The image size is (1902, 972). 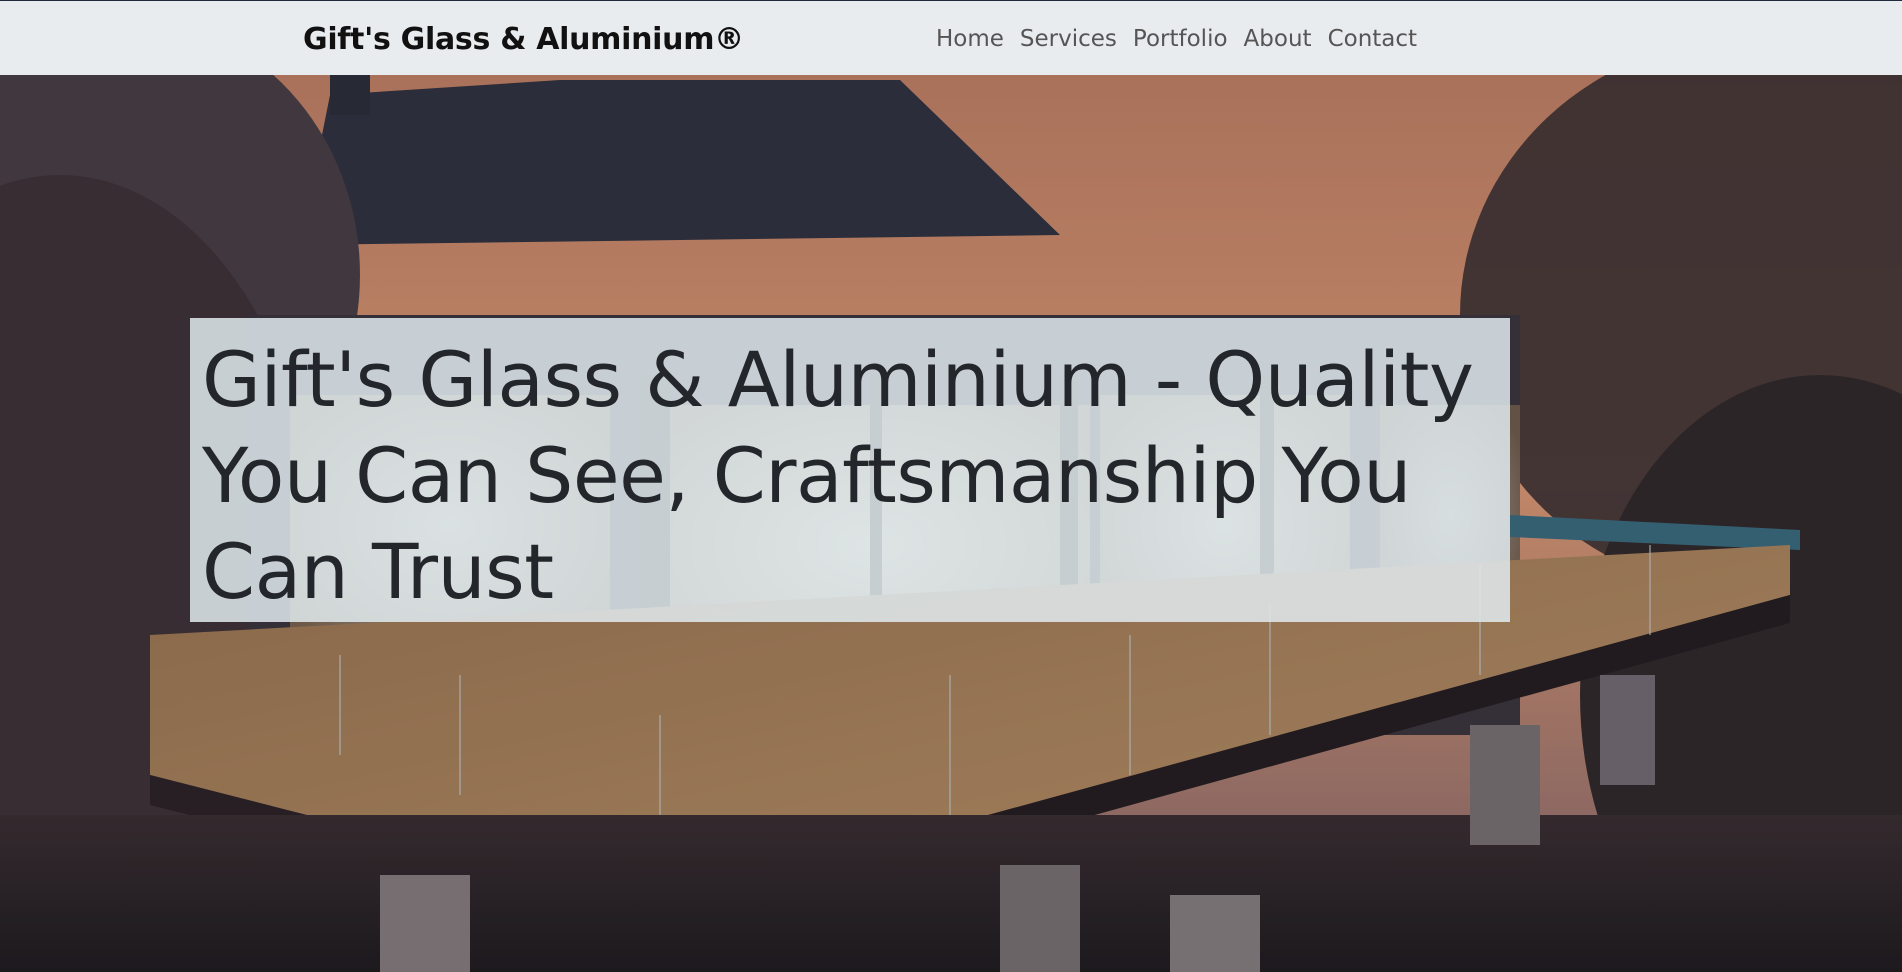 I want to click on nav-services-link: Services, so click(x=1068, y=39).